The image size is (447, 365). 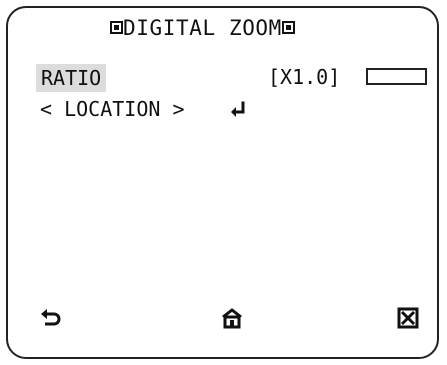 I want to click on location-menu-item: < LOCATION >, so click(x=112, y=109).